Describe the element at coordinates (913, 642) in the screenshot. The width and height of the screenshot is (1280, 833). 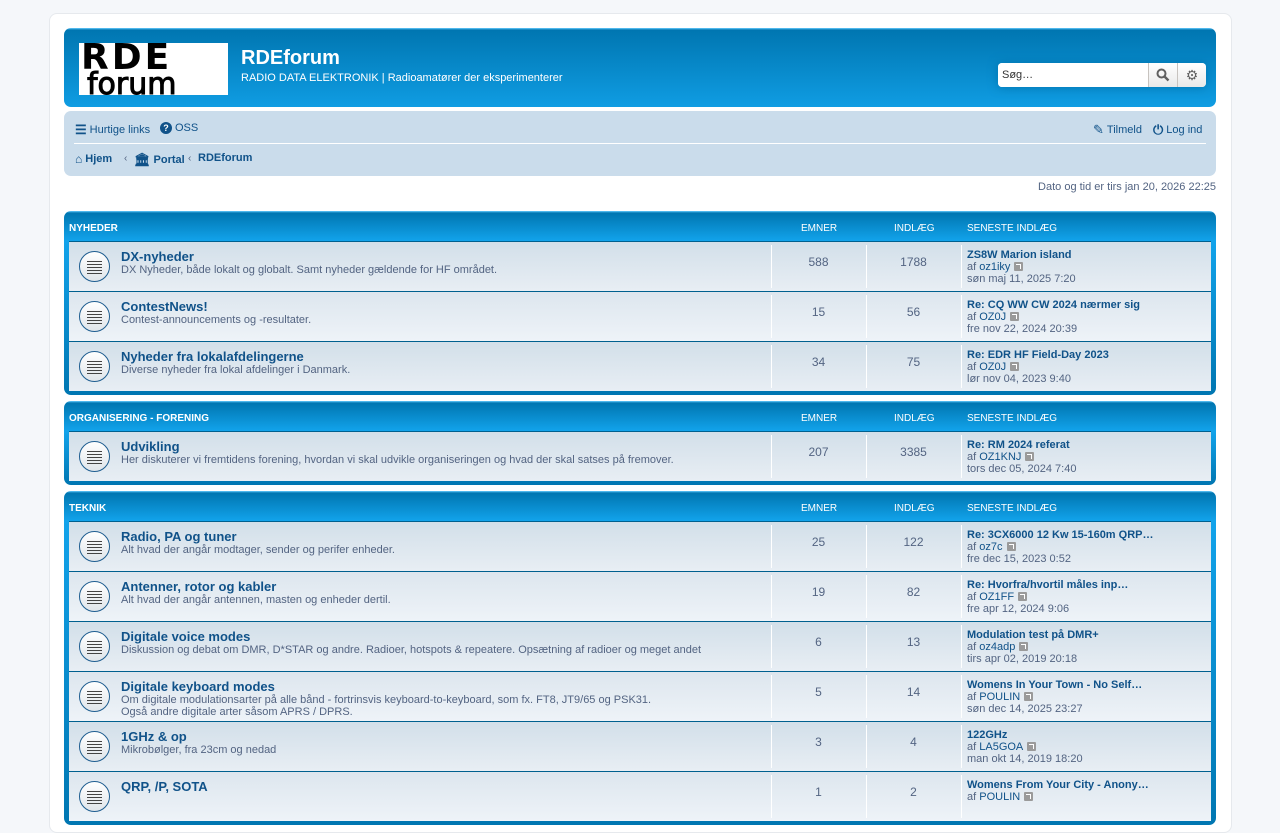
I see `posts-count: 13` at that location.